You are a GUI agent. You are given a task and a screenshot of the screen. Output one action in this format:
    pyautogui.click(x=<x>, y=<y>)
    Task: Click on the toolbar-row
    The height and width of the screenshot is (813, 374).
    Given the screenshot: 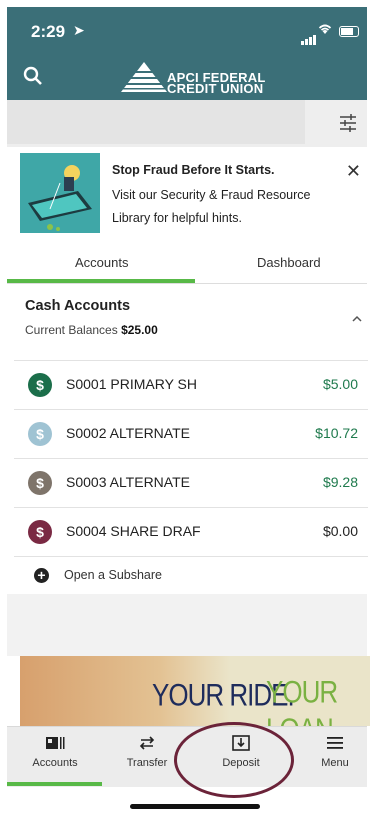 What is the action you would take?
    pyautogui.click(x=187, y=123)
    